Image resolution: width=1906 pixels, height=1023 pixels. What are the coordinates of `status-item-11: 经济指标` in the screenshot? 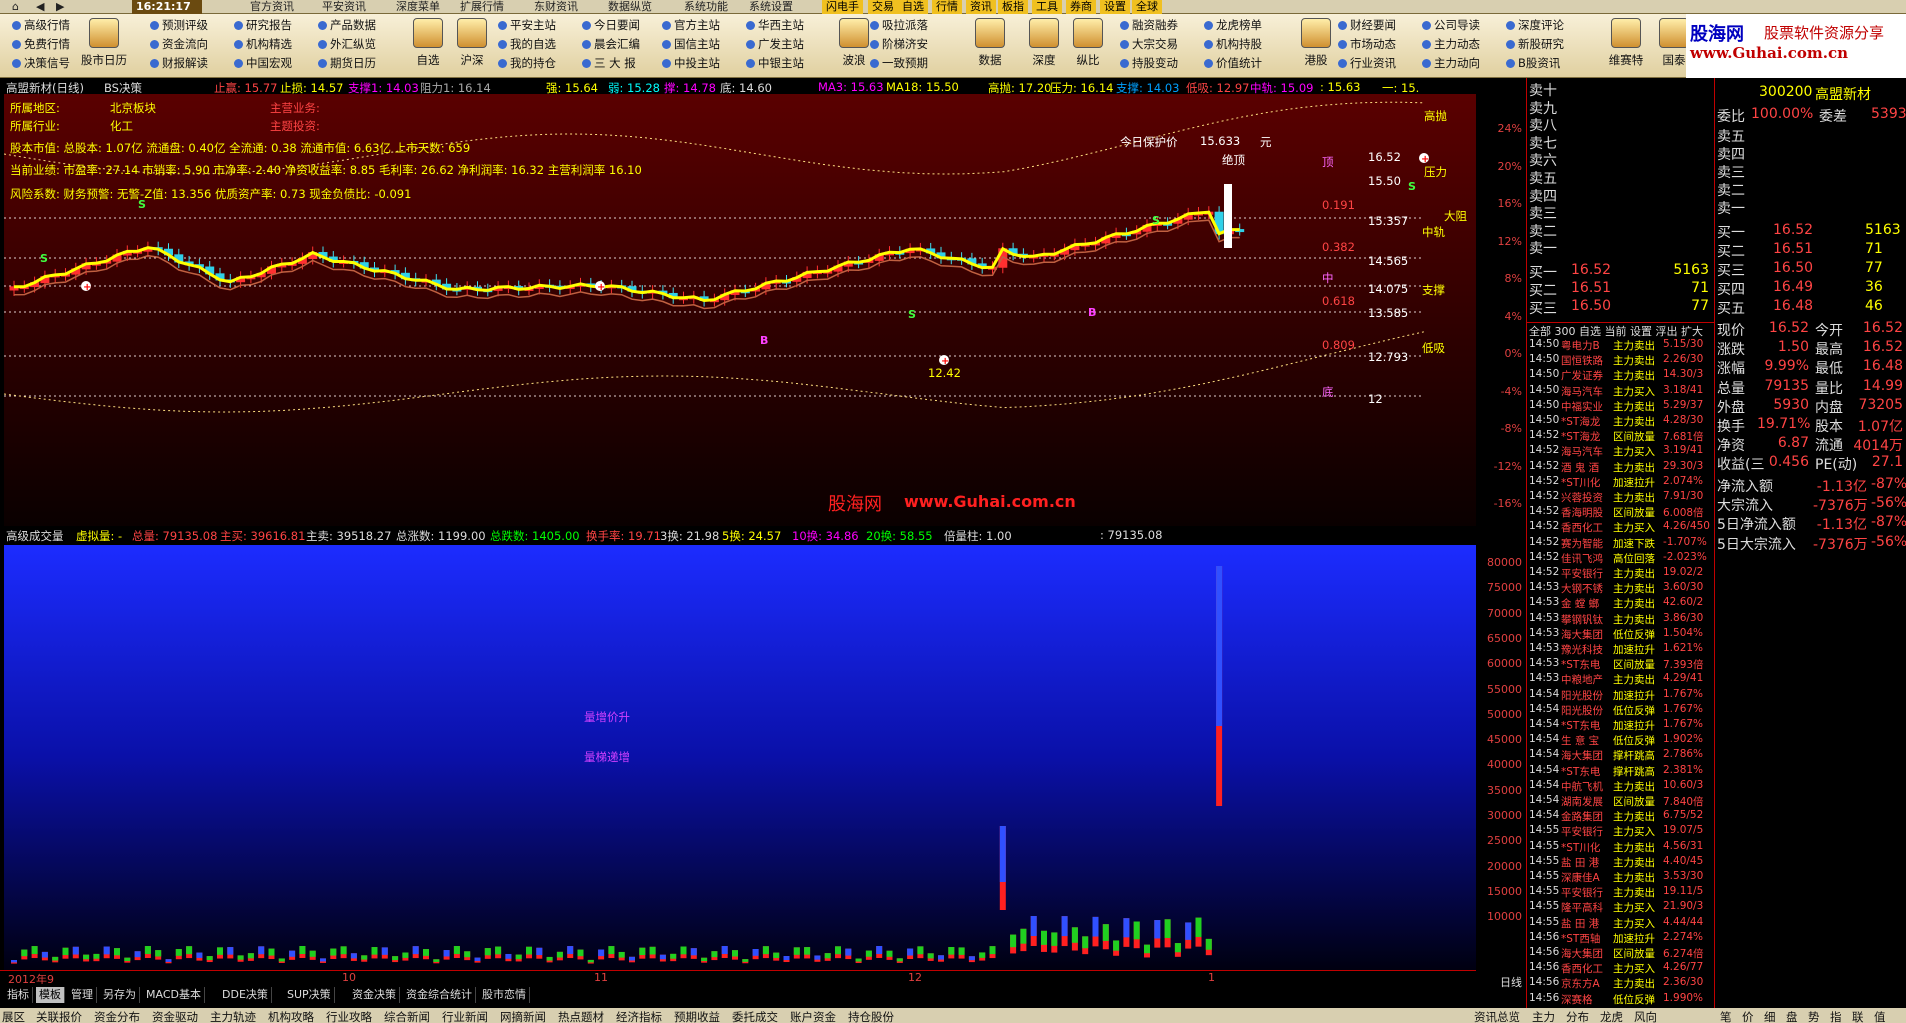 It's located at (639, 1016).